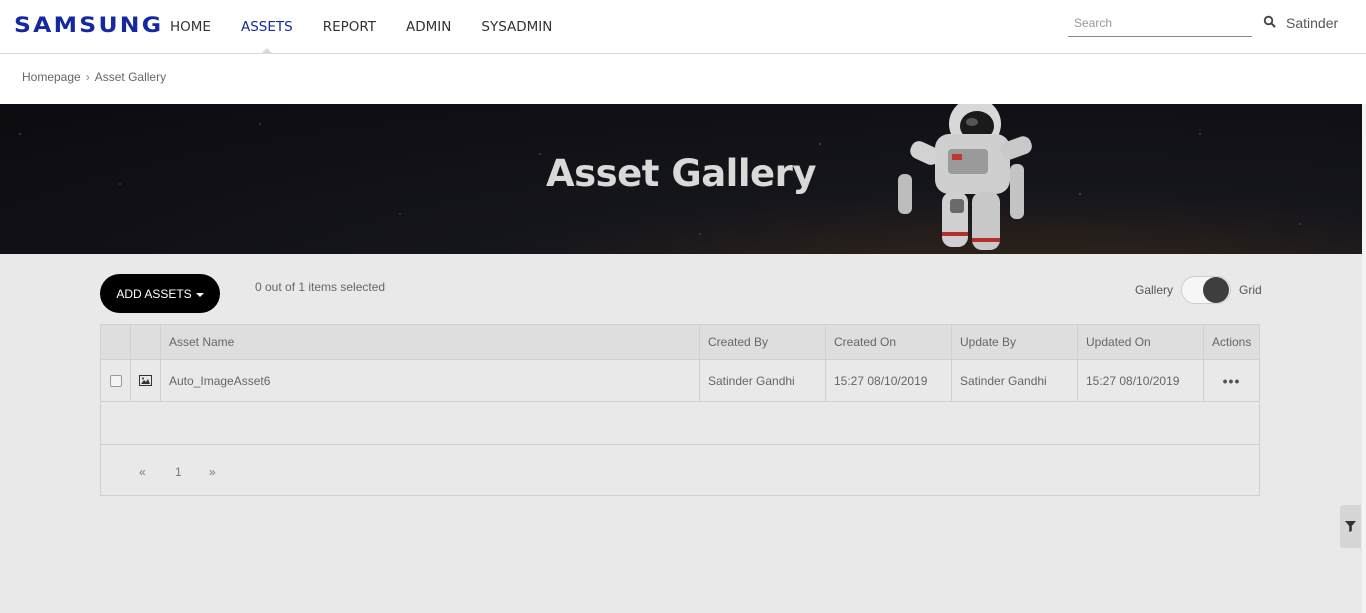  Describe the element at coordinates (430, 380) in the screenshot. I see `asset-name-cell: Auto_ImageAsset6` at that location.